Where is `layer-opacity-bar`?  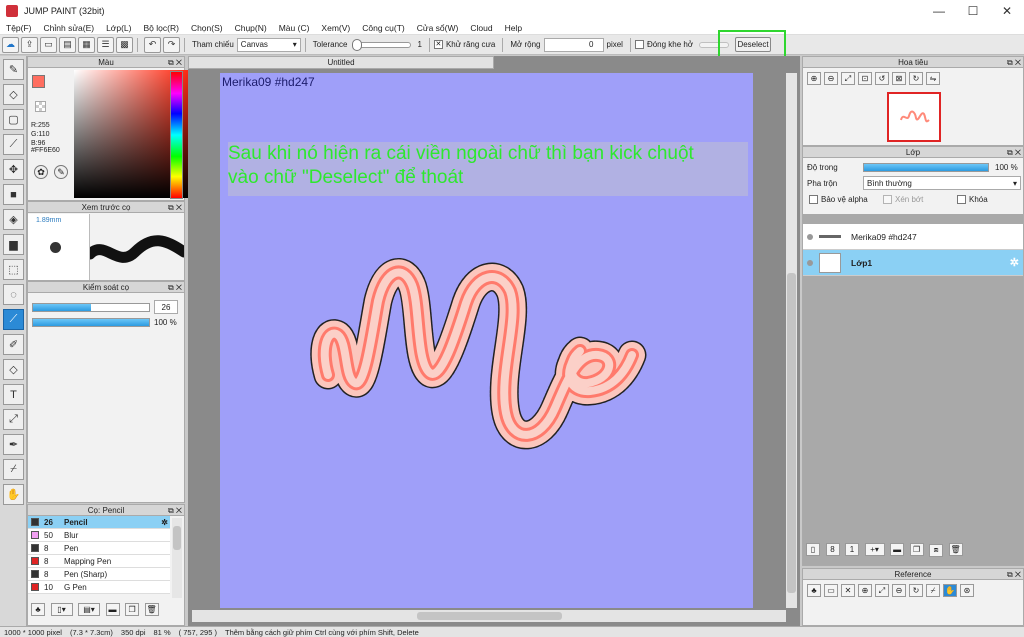 layer-opacity-bar is located at coordinates (926, 167).